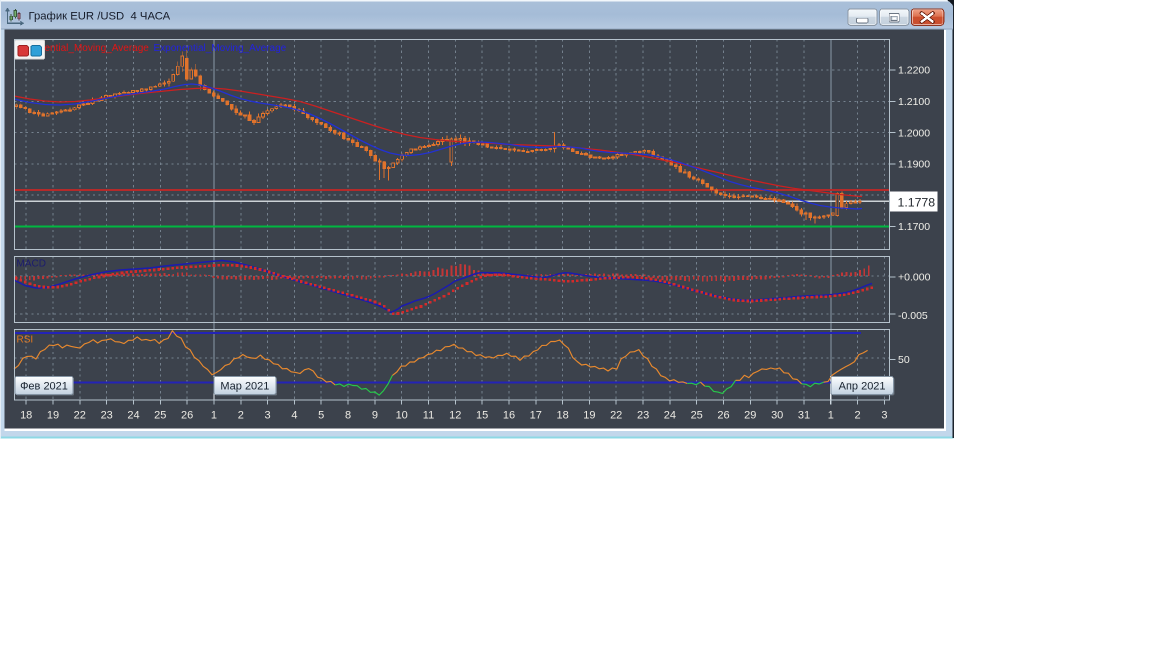 This screenshot has width=1152, height=648. Describe the element at coordinates (44, 387) in the screenshot. I see `svg-text: Фев 2021` at that location.